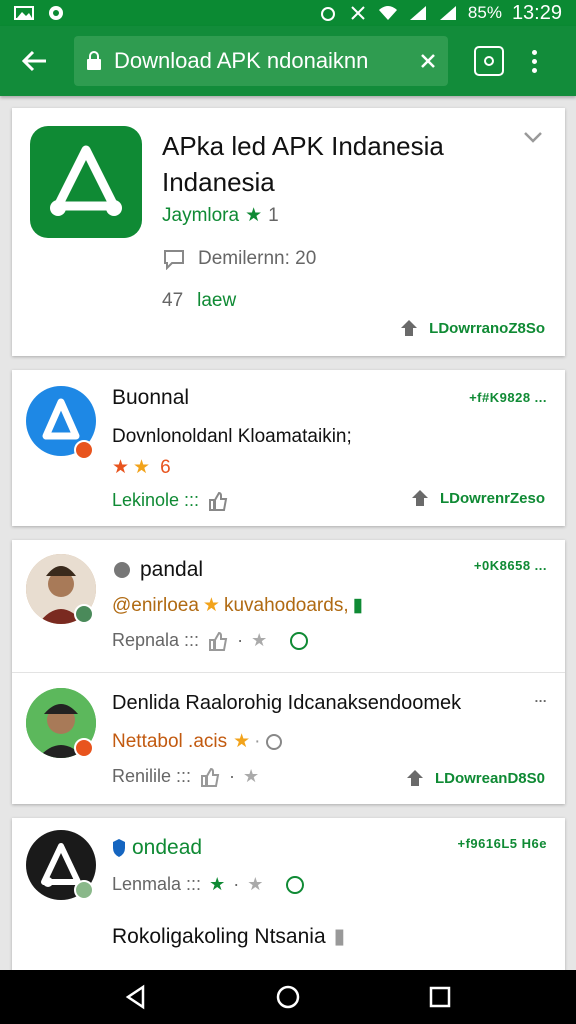 This screenshot has width=576, height=1024. I want to click on close-icon, so click(428, 61).